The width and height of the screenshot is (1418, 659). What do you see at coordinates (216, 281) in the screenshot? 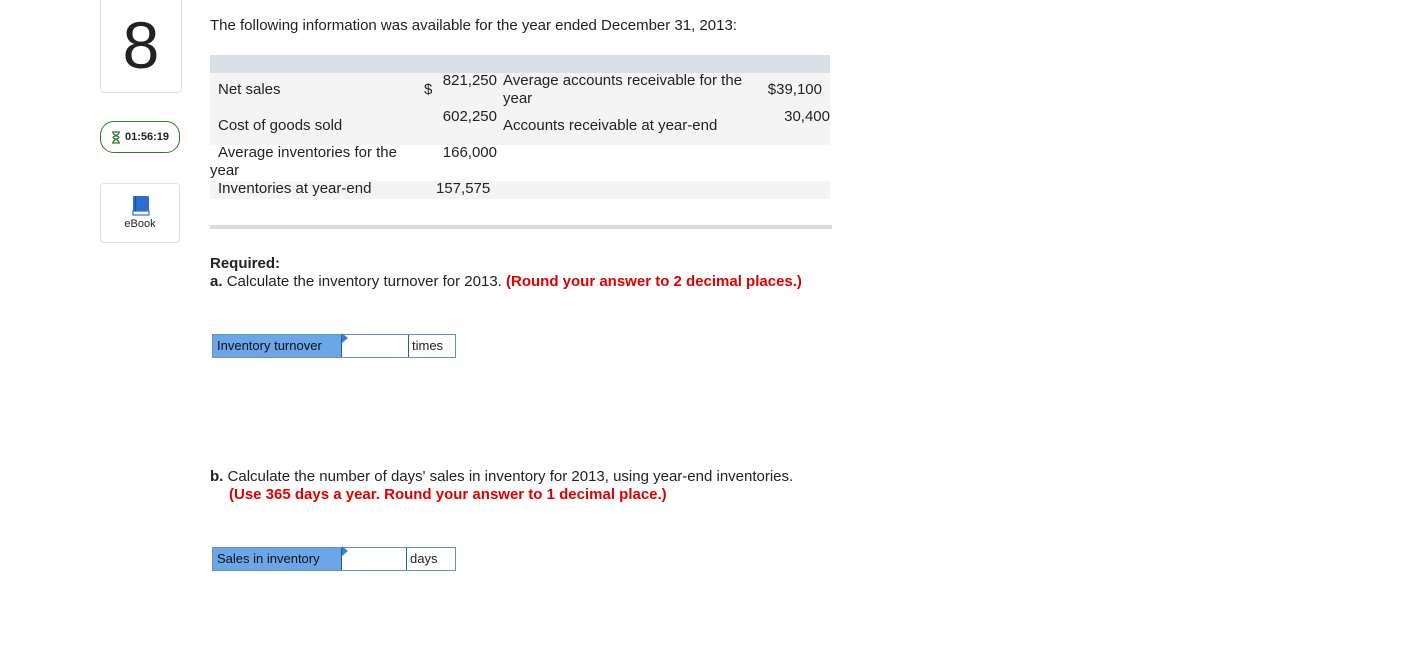
I see `part-a-prefix: a.` at bounding box center [216, 281].